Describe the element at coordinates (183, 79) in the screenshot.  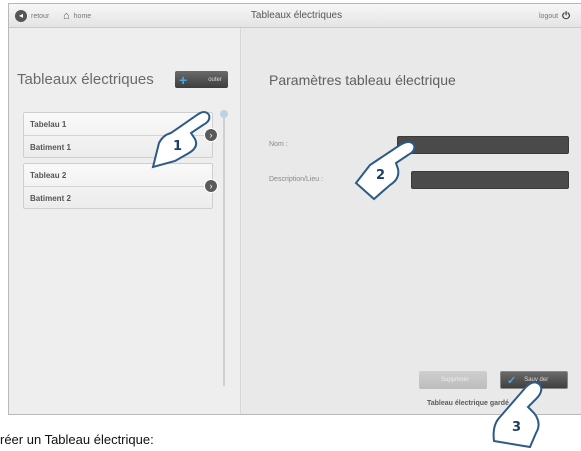
I see `plus-icon: +` at that location.